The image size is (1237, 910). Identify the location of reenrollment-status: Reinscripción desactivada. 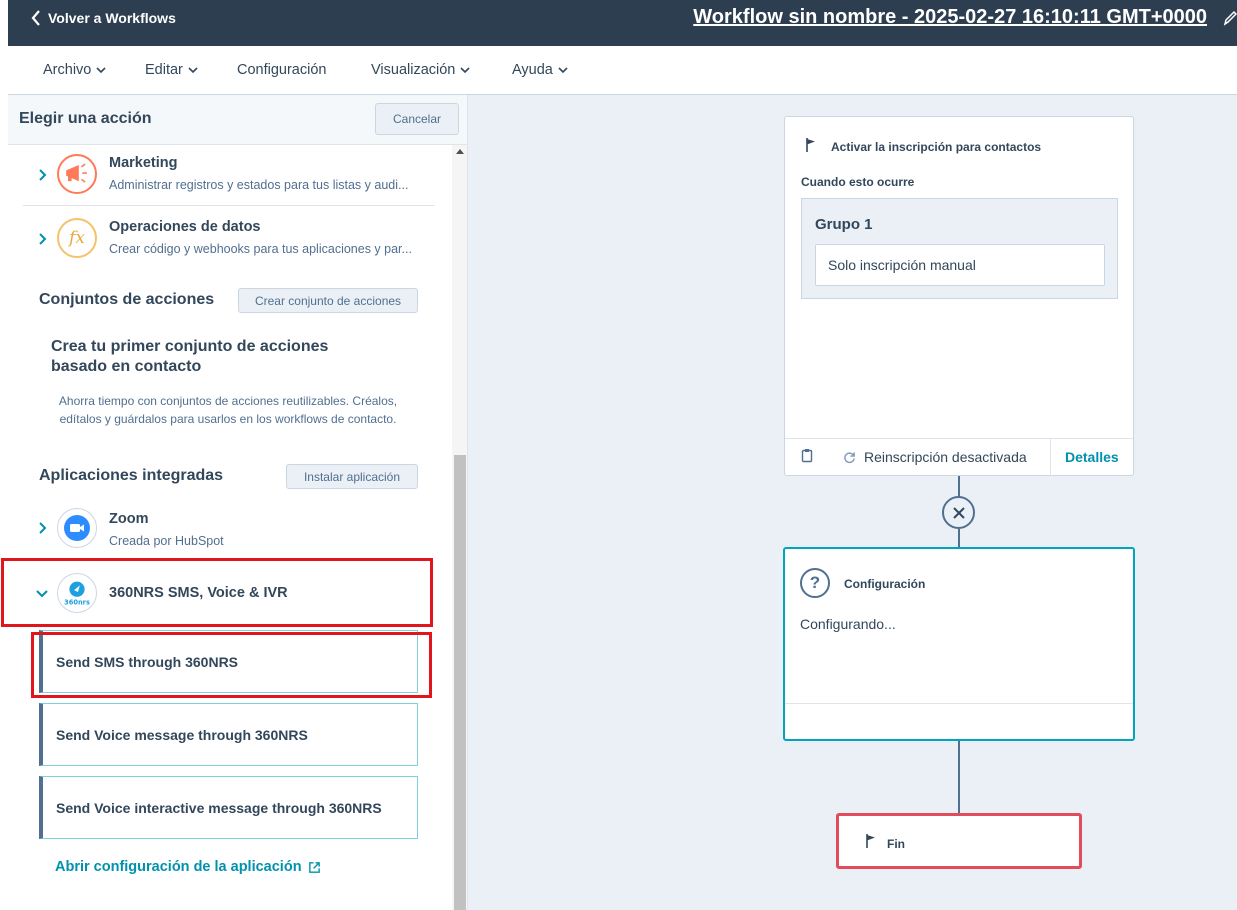
(935, 457).